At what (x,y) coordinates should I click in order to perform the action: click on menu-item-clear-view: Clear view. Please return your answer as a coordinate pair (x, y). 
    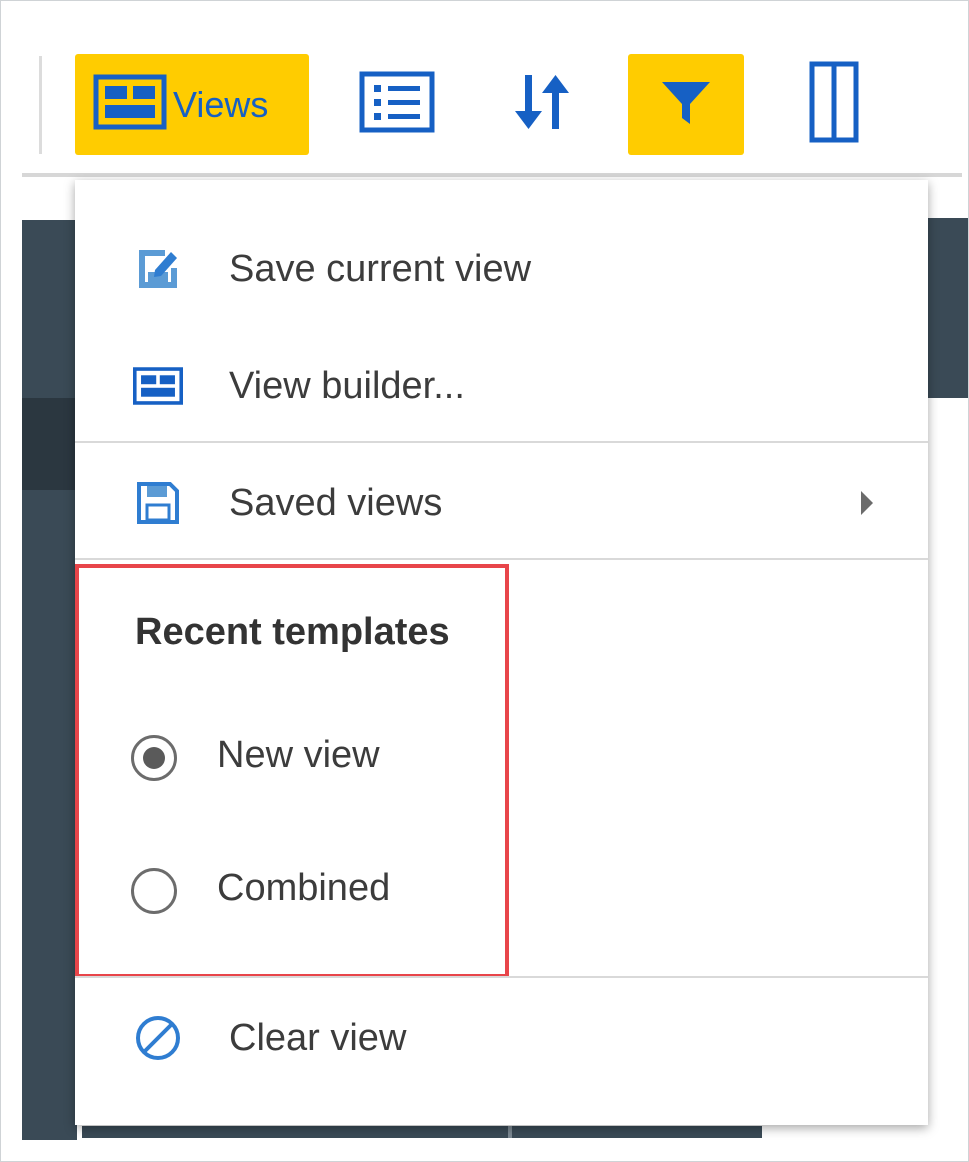
    Looking at the image, I should click on (501, 1038).